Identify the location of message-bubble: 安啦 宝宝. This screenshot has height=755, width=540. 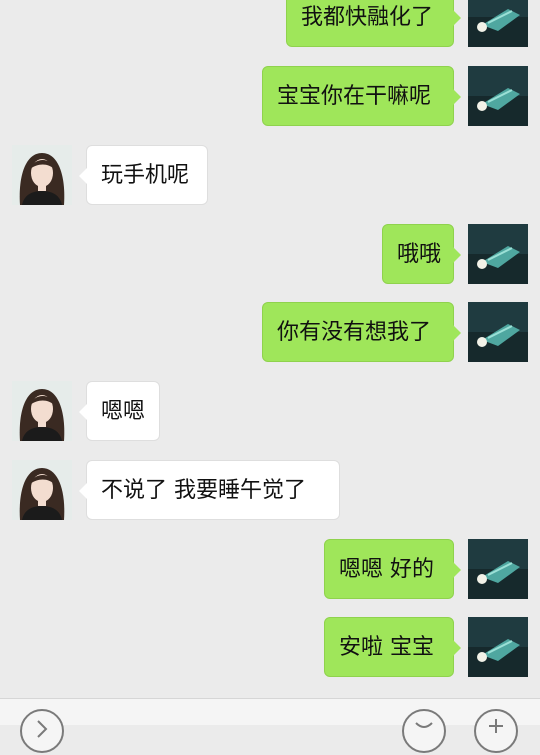
(392, 647).